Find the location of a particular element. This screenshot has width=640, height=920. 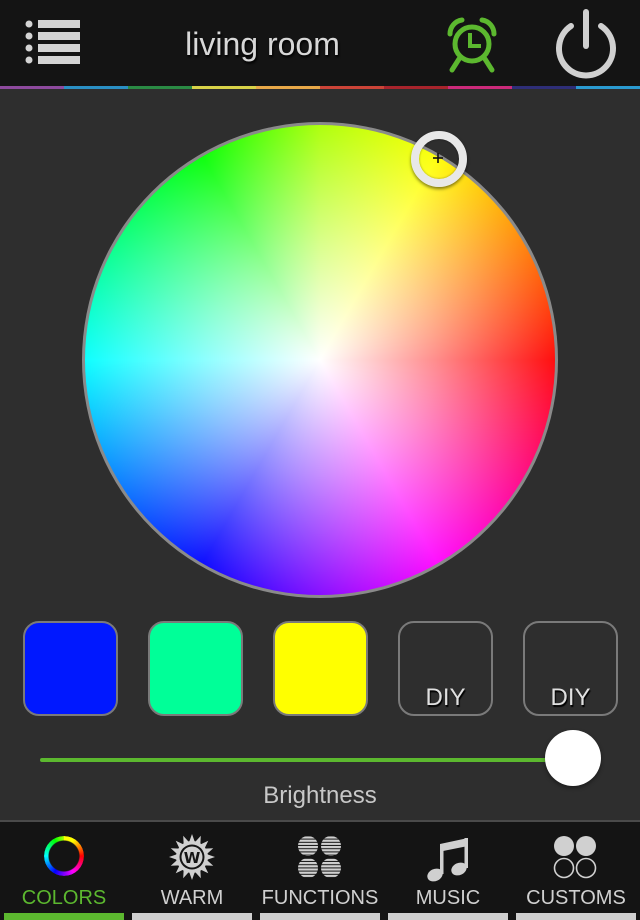

power-button is located at coordinates (586, 43).